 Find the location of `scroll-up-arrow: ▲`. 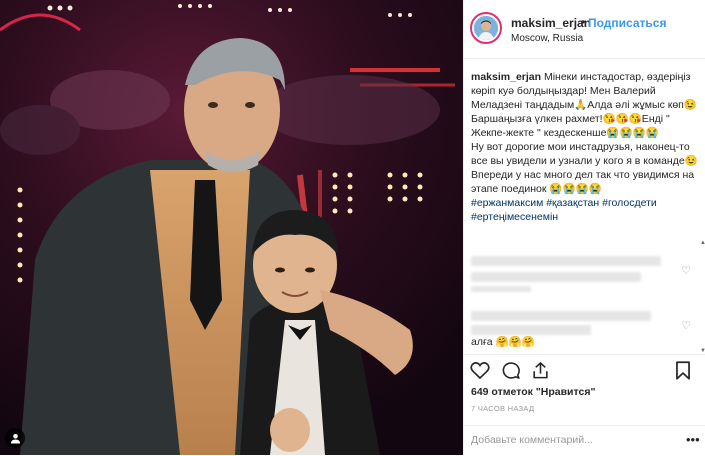

scroll-up-arrow: ▲ is located at coordinates (702, 243).